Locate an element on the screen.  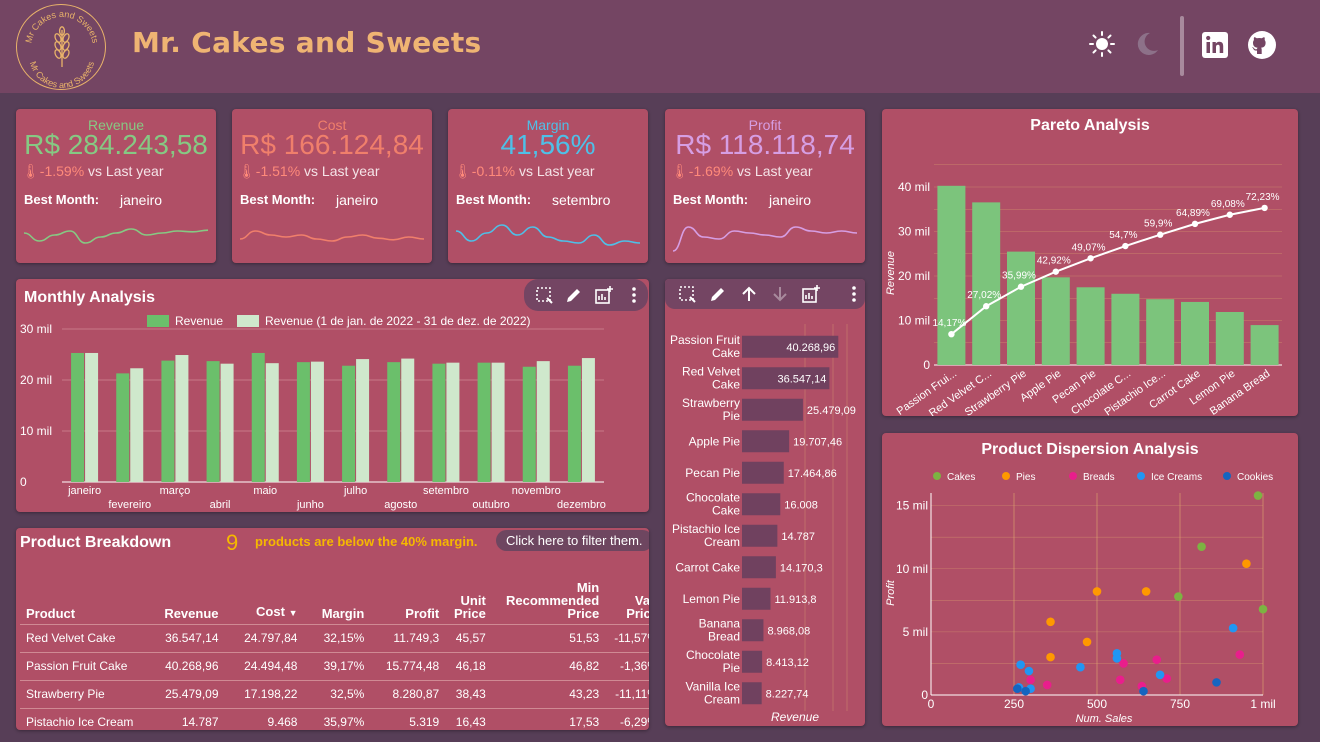
kpi-value: 41,56% is located at coordinates (548, 144).